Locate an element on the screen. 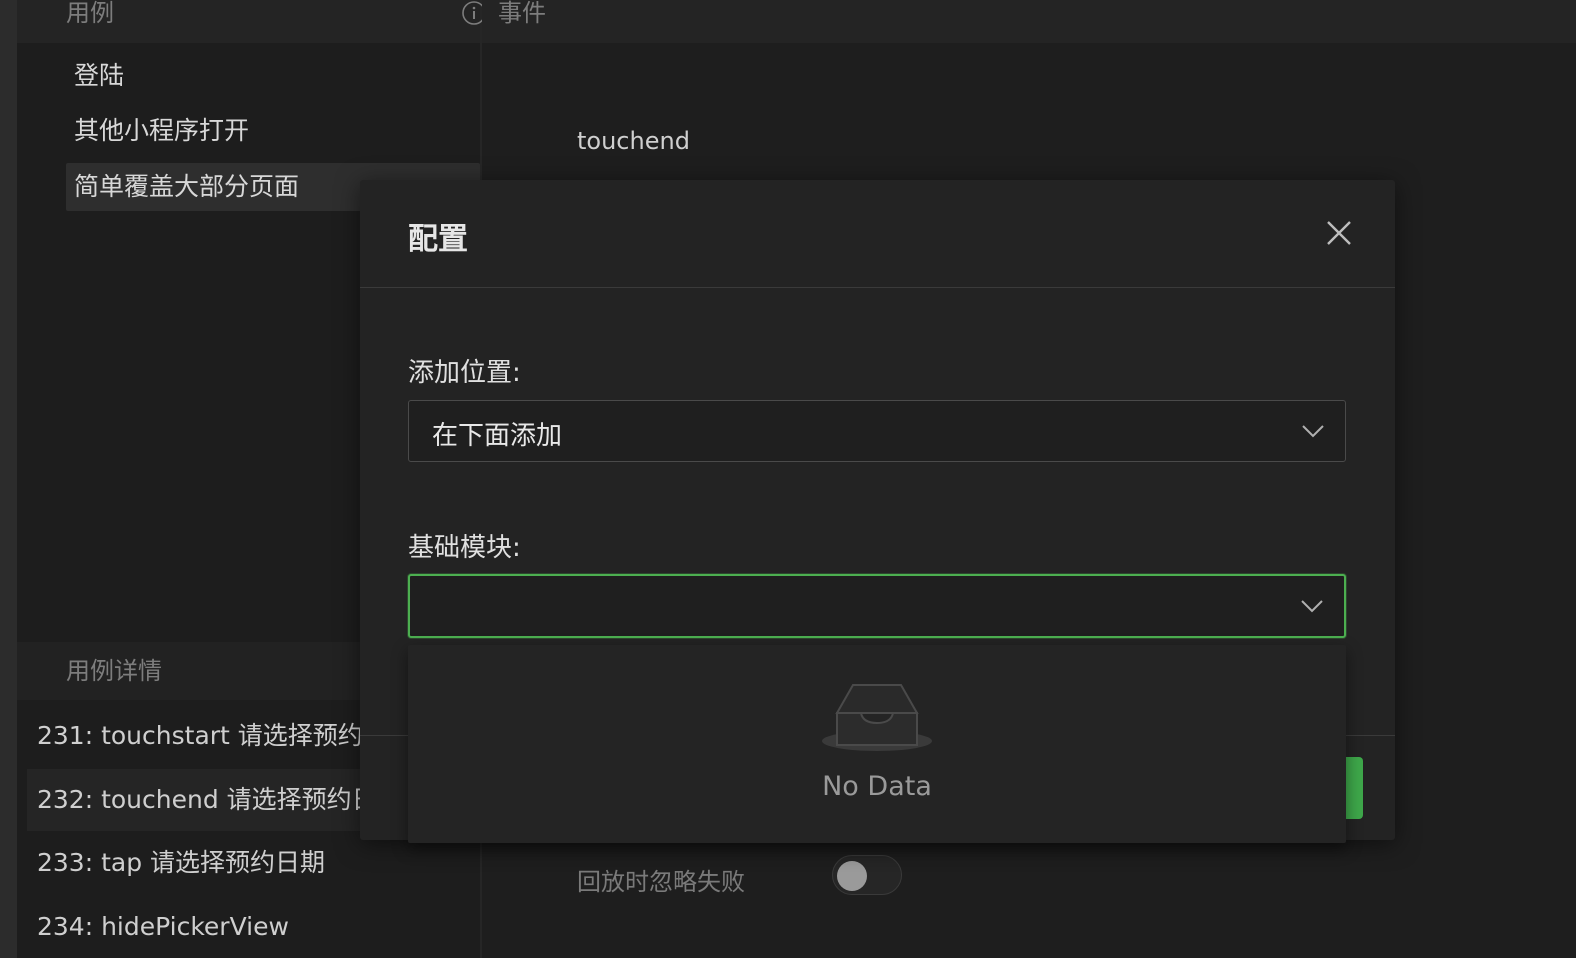 The height and width of the screenshot is (958, 1576). modal-title: 配置 is located at coordinates (438, 239).